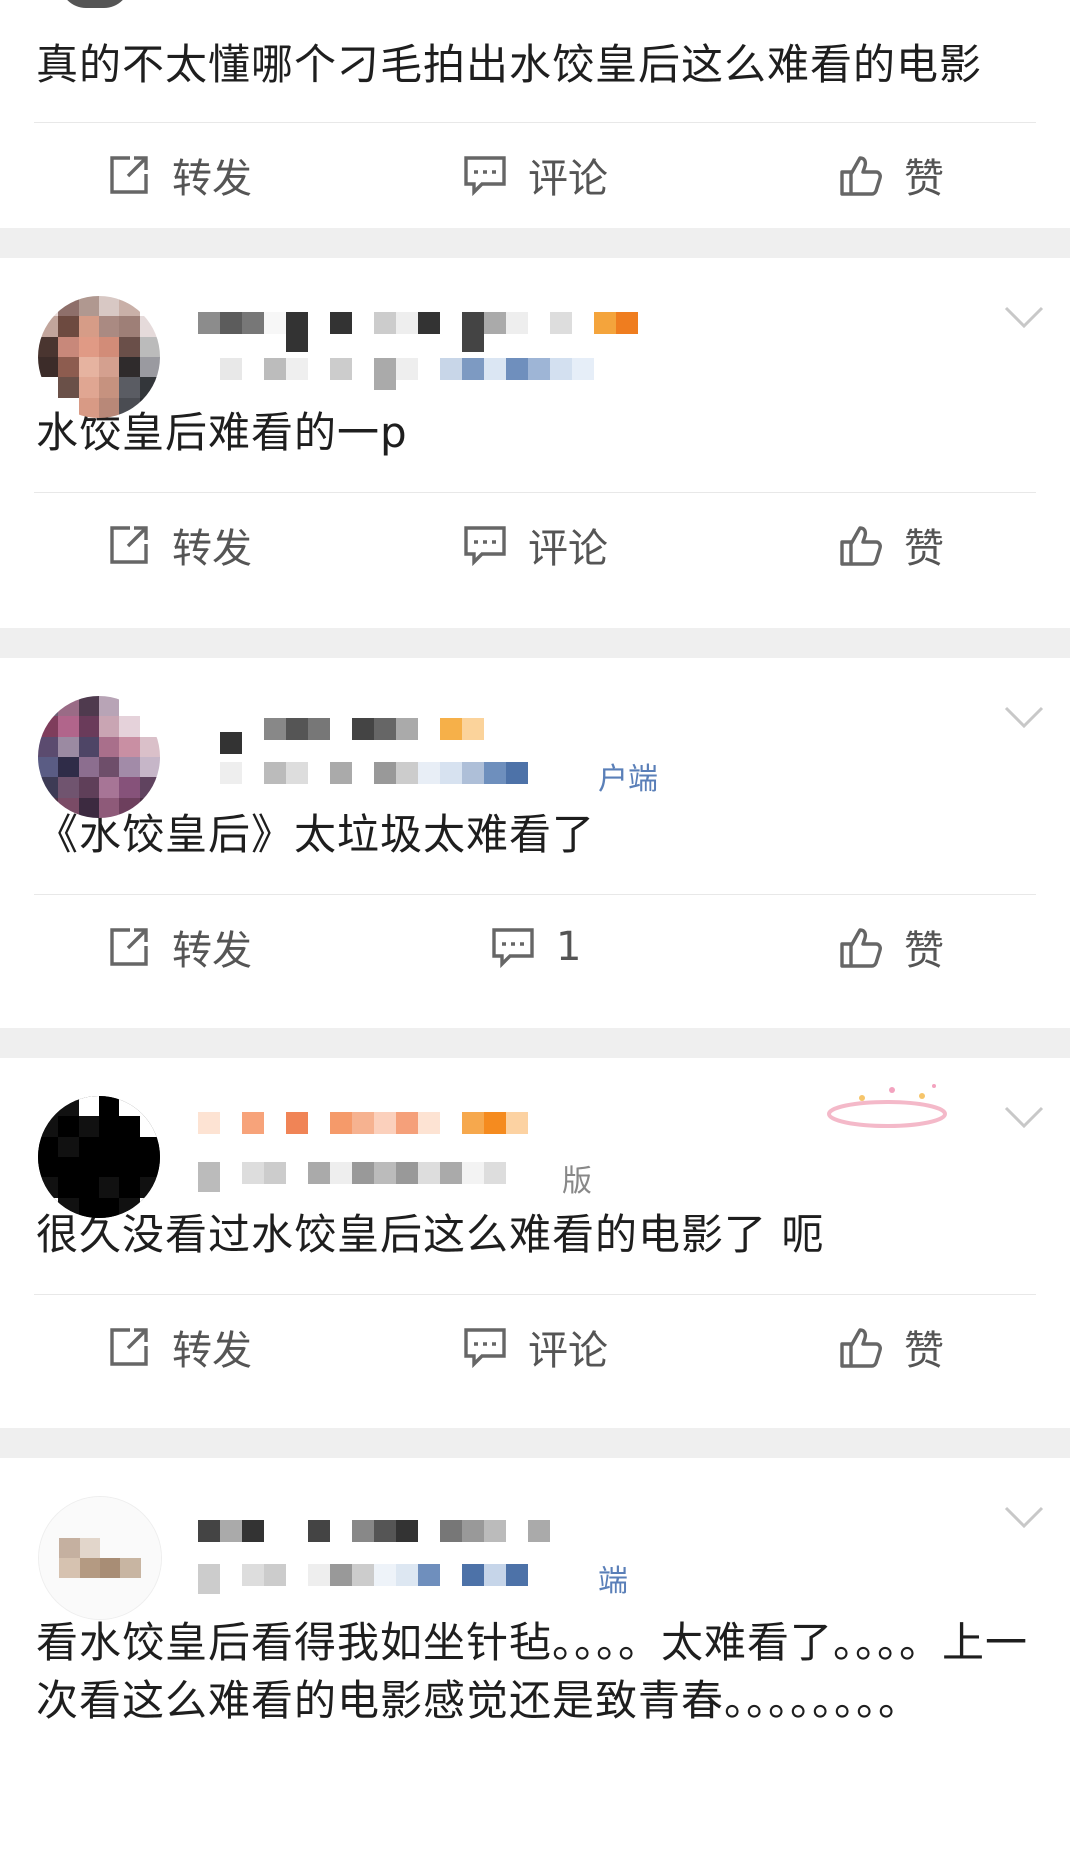 This screenshot has width=1070, height=1858. What do you see at coordinates (569, 947) in the screenshot?
I see `comment-count: 1` at bounding box center [569, 947].